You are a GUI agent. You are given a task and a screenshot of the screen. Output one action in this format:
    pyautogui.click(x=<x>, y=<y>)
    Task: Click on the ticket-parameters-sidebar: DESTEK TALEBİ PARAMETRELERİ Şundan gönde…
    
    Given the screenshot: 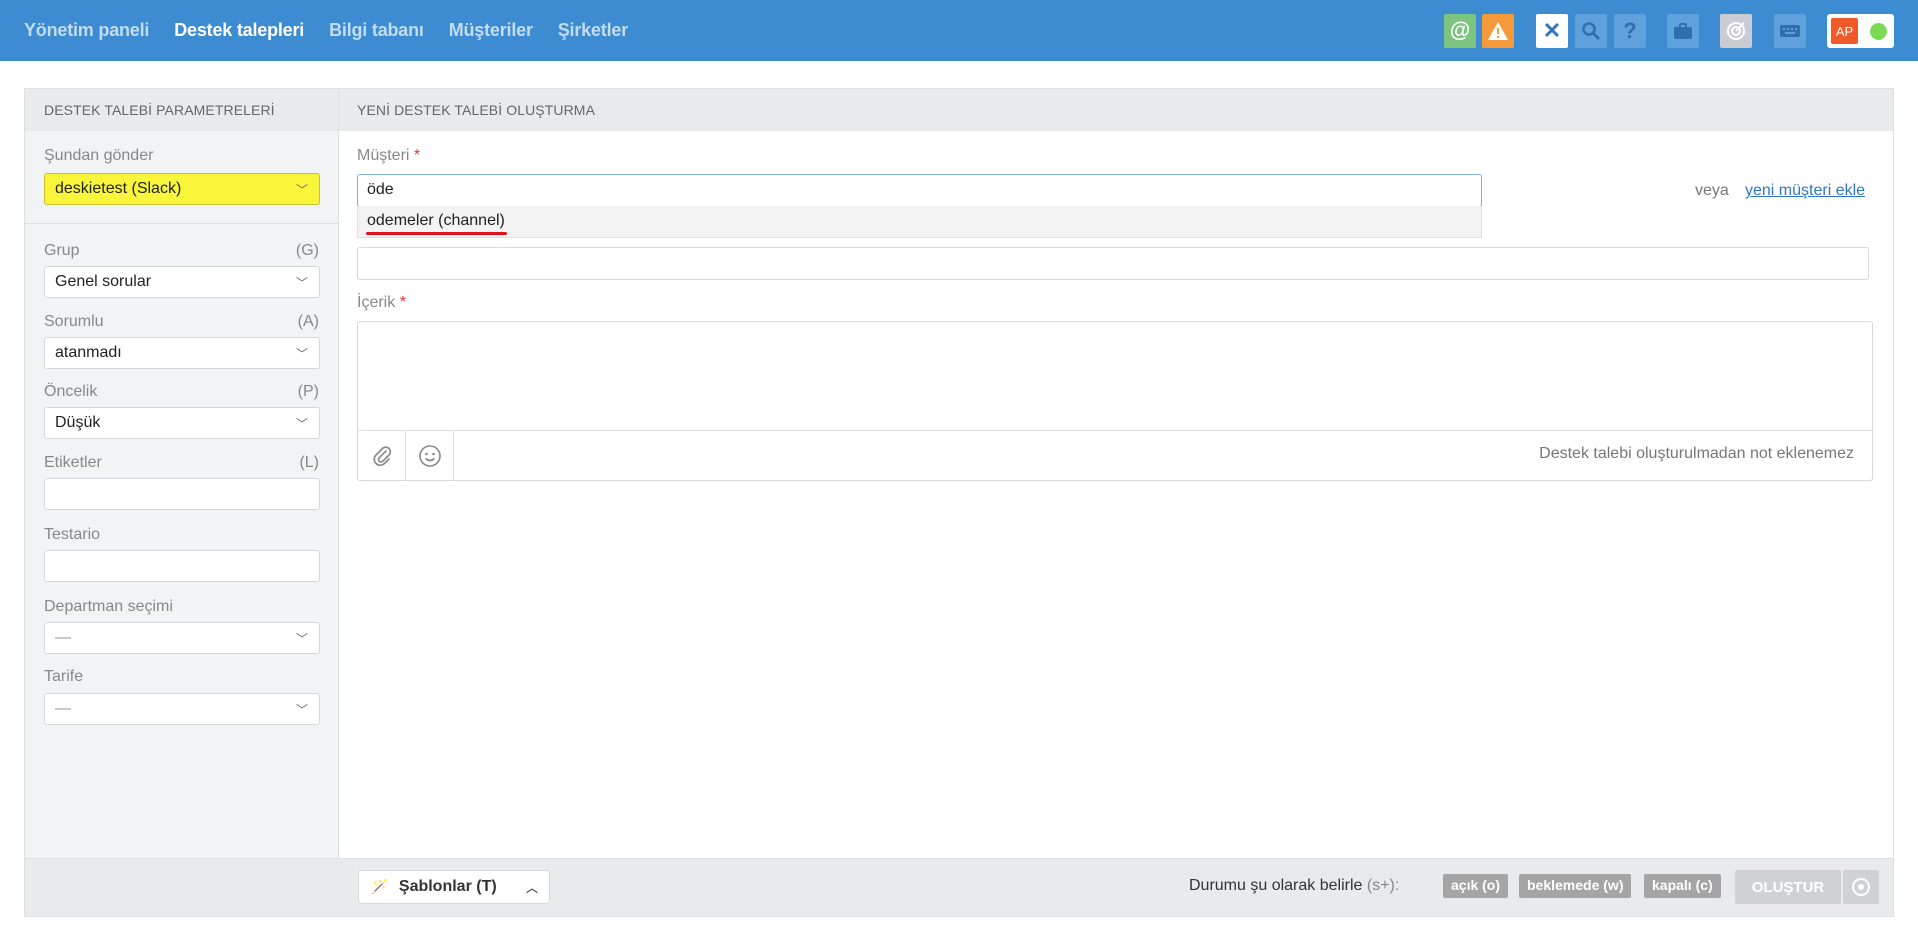 What is the action you would take?
    pyautogui.click(x=182, y=502)
    